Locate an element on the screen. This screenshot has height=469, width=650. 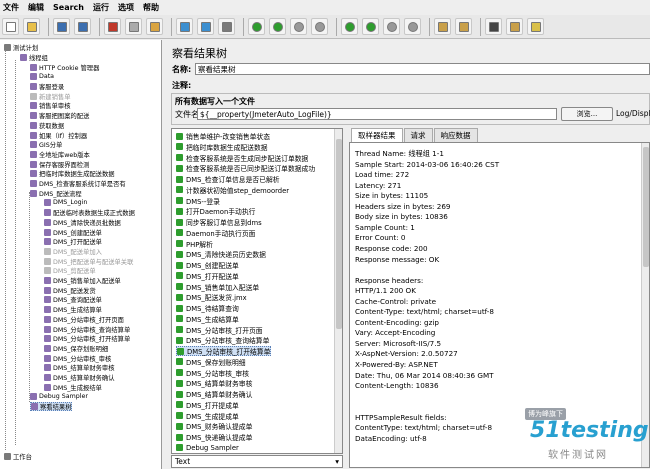
tree-item: Data is located at coordinates (42, 77).